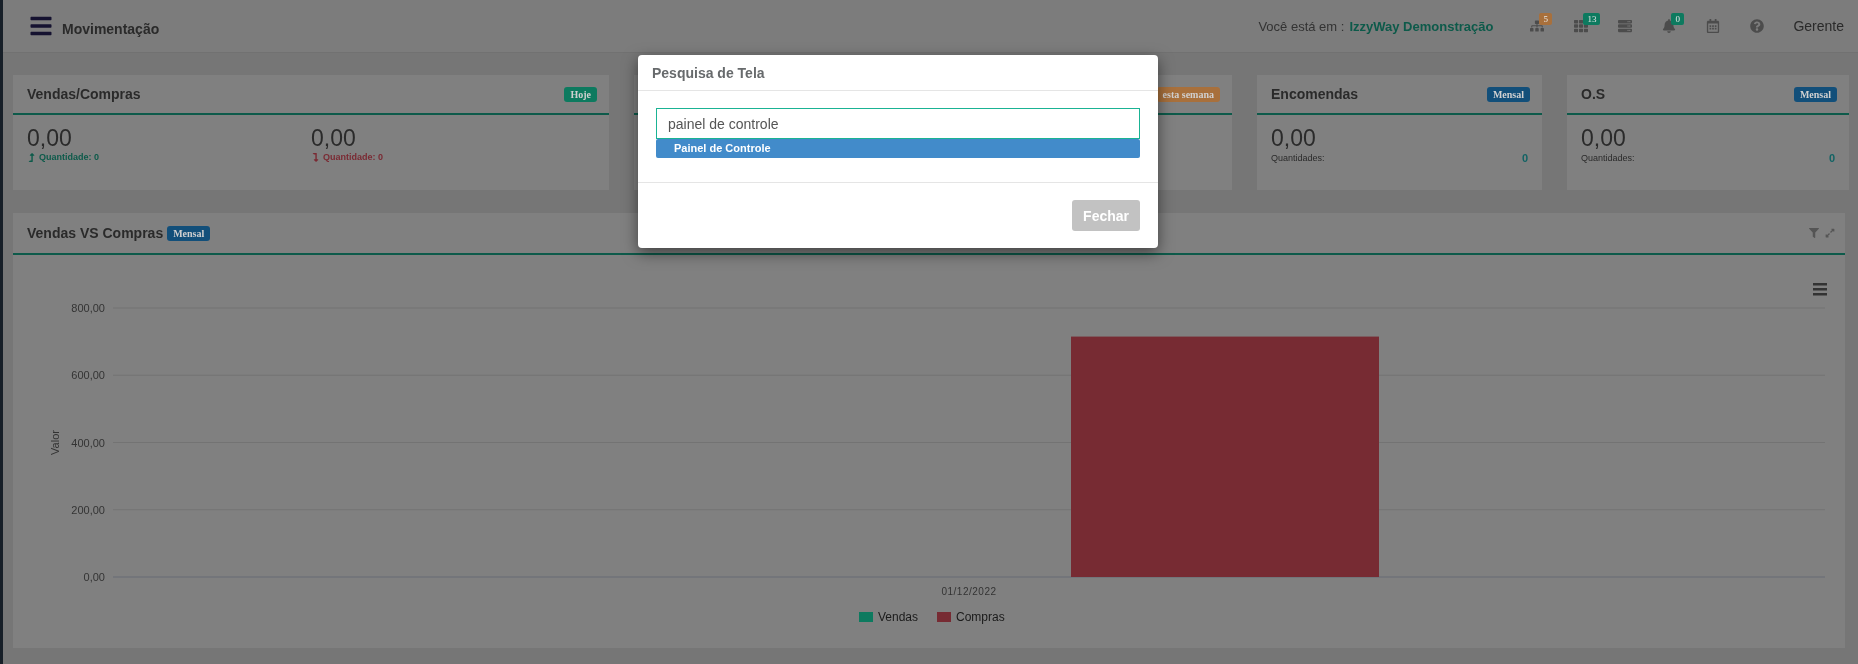 The width and height of the screenshot is (1858, 664). Describe the element at coordinates (1818, 26) in the screenshot. I see `user-menu: Gerente` at that location.